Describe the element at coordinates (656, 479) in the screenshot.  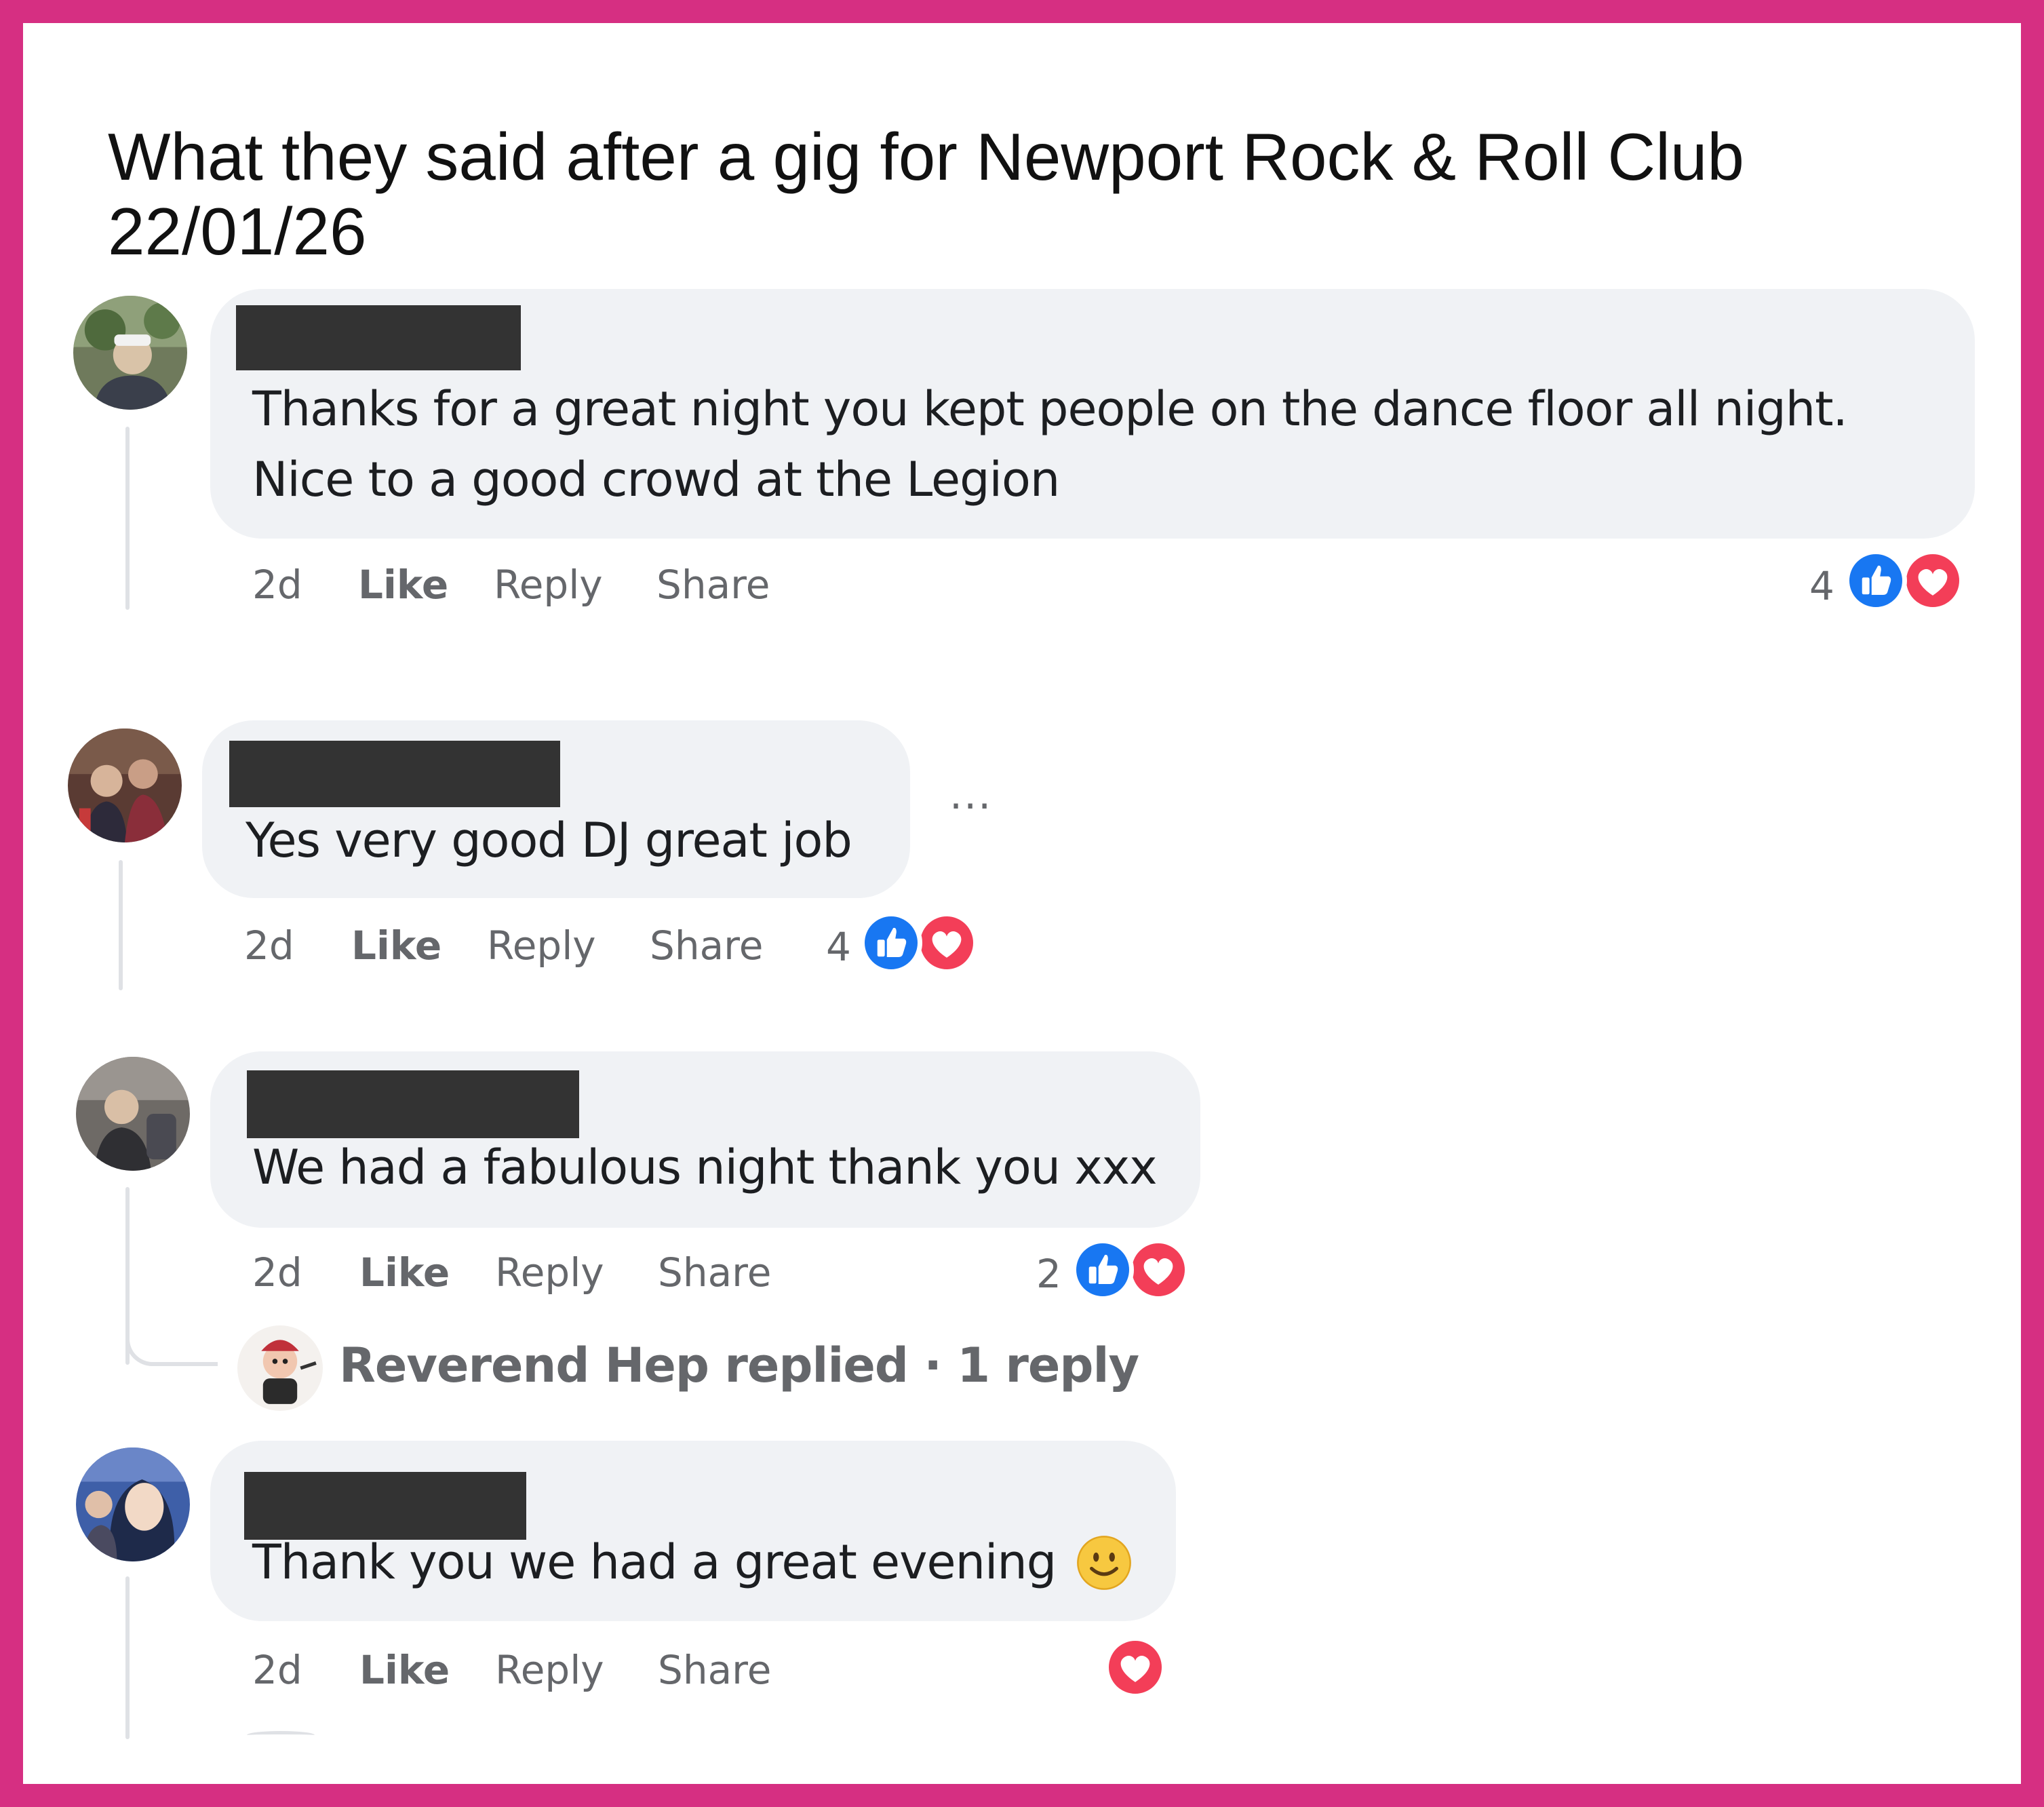
I see `comment-text-line-2: Nice to a good crowd at the Legion` at that location.